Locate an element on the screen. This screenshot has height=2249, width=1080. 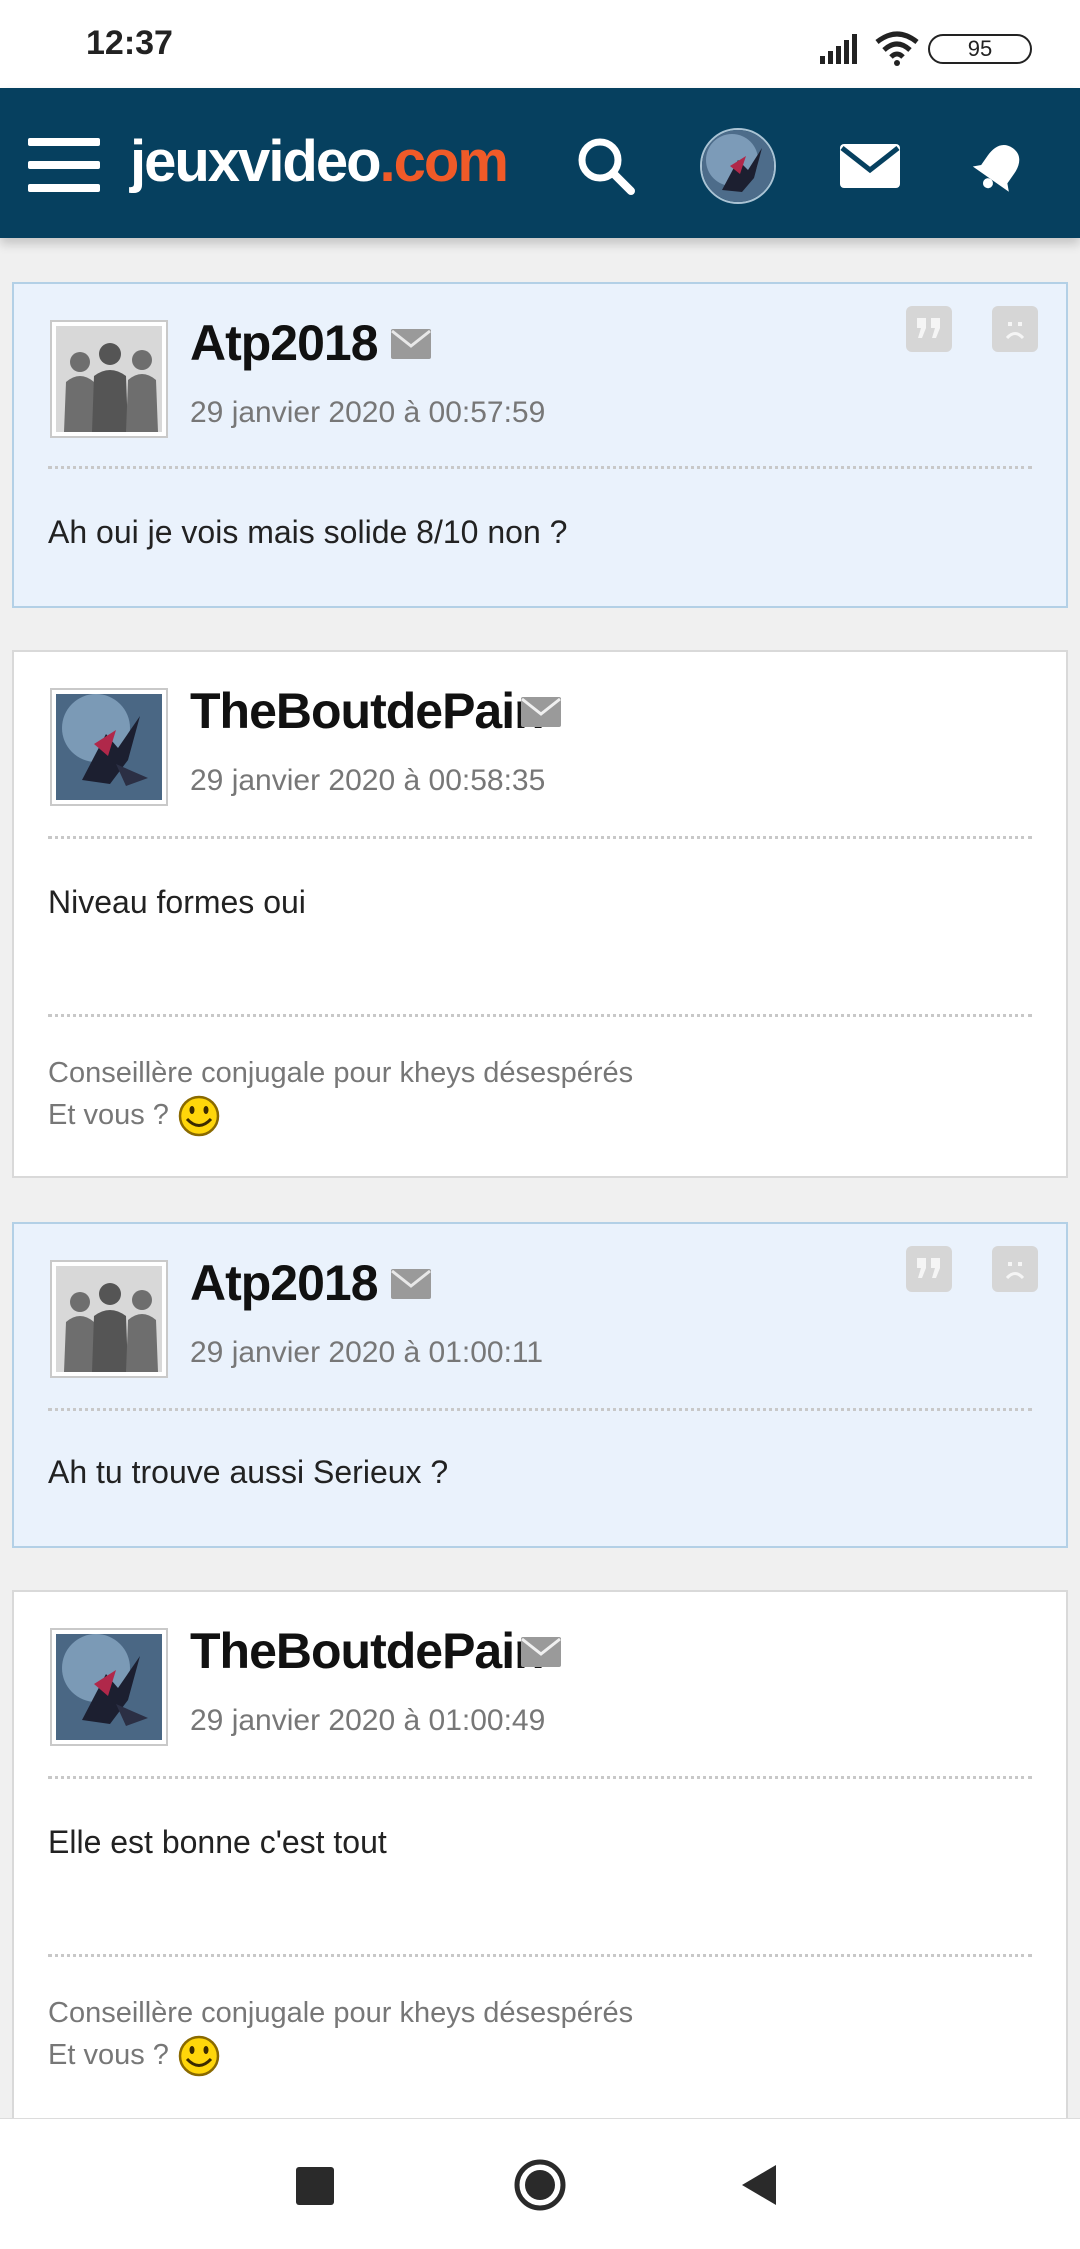
post-message: Ah tu trouve aussi Serieux ? is located at coordinates (248, 1472).